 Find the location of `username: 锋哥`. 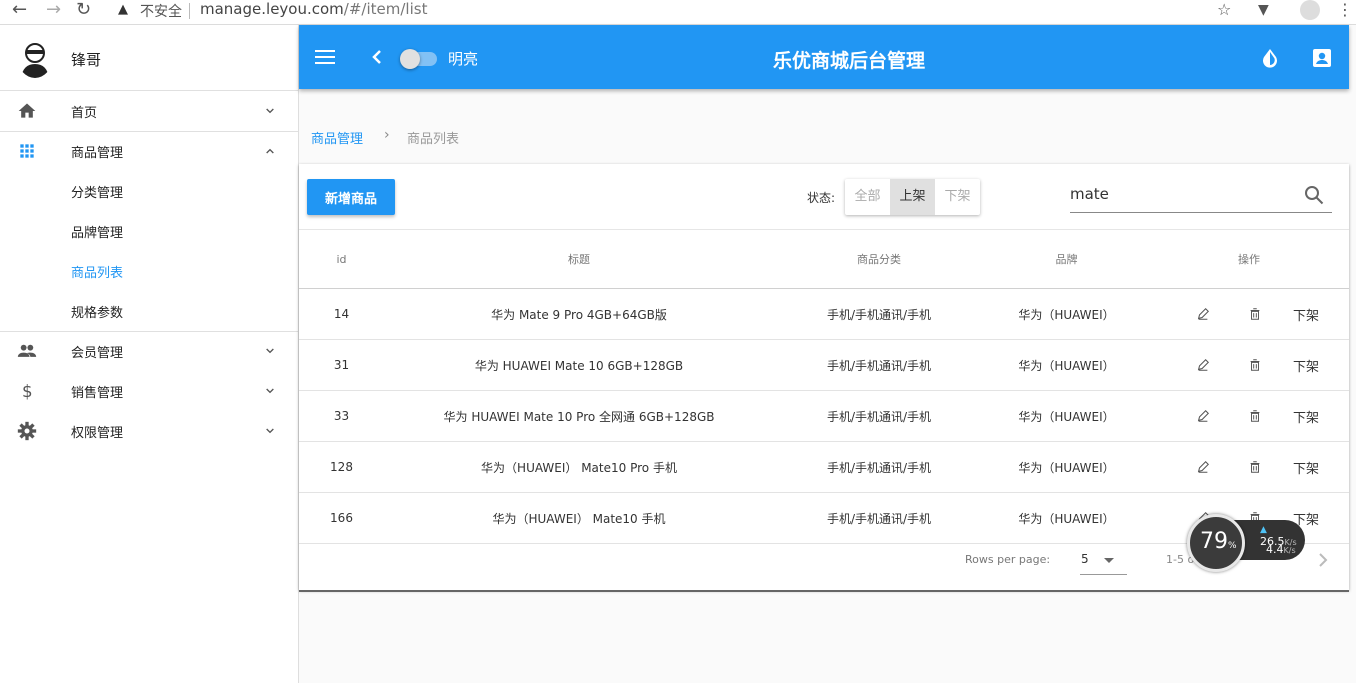

username: 锋哥 is located at coordinates (86, 60).